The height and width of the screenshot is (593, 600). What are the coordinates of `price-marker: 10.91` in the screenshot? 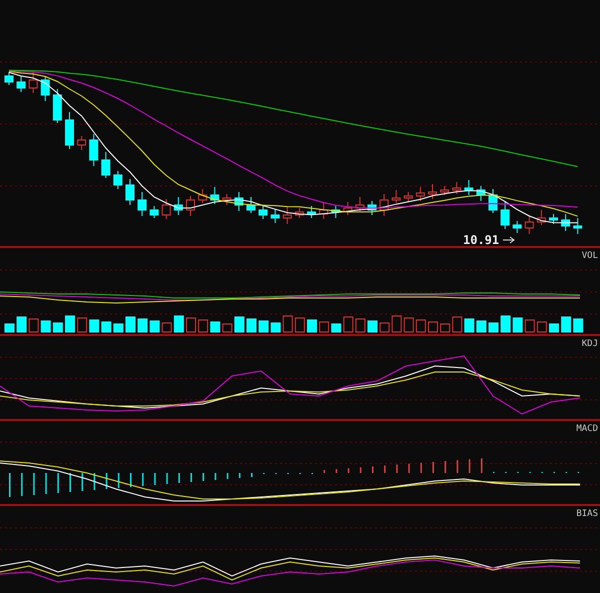 It's located at (481, 240).